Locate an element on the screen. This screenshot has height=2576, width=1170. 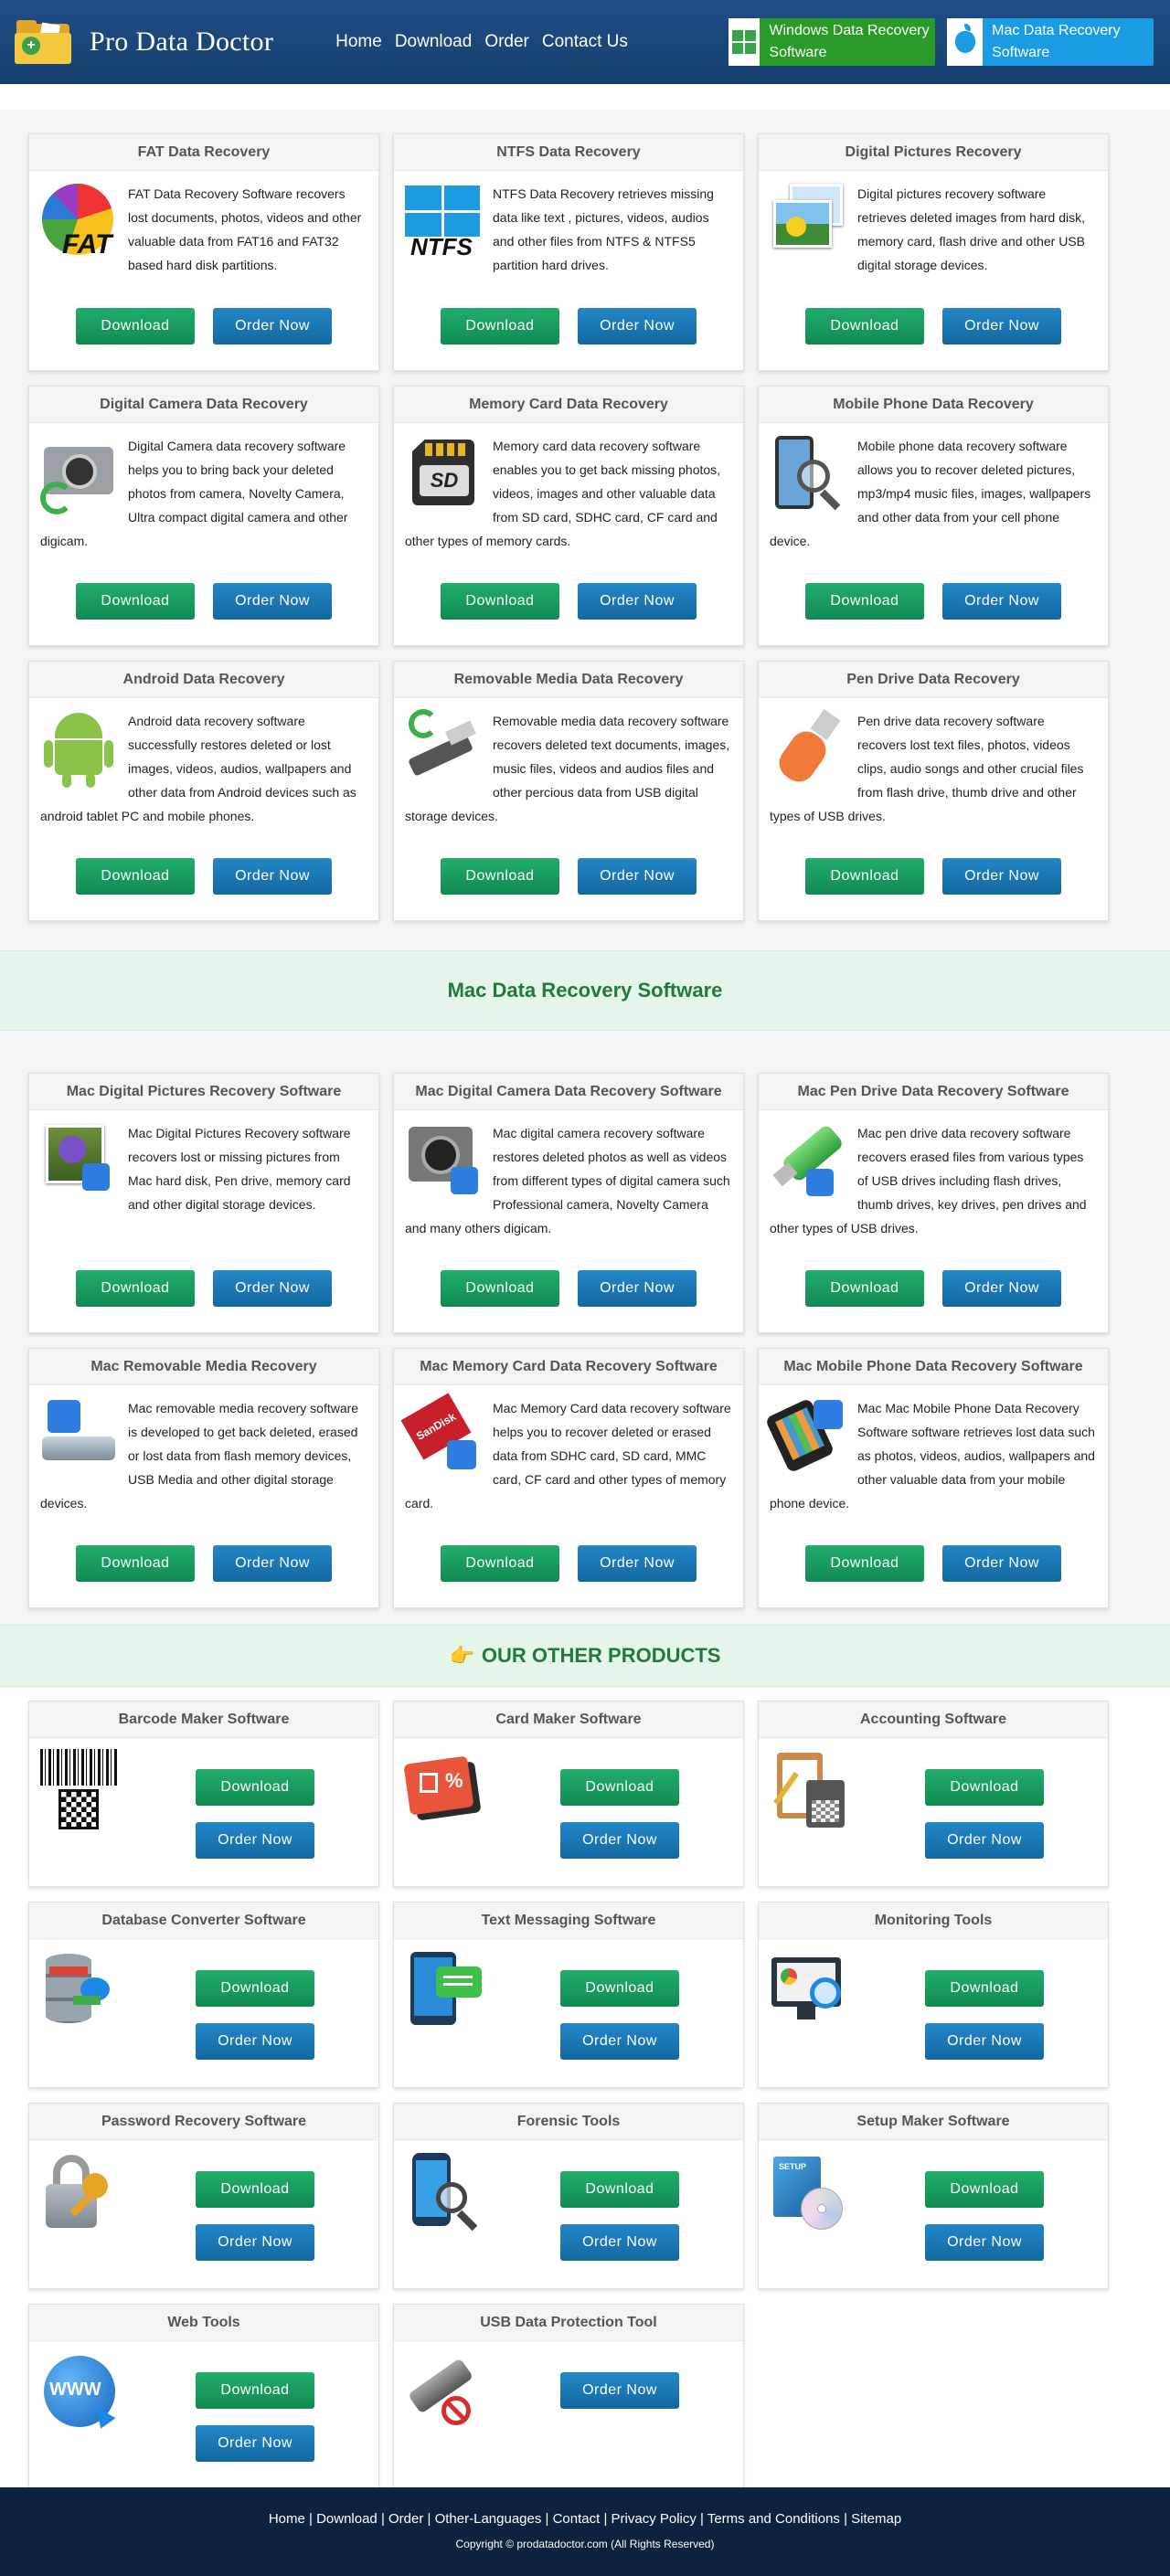
card-title: Password Recovery Software is located at coordinates (204, 2122).